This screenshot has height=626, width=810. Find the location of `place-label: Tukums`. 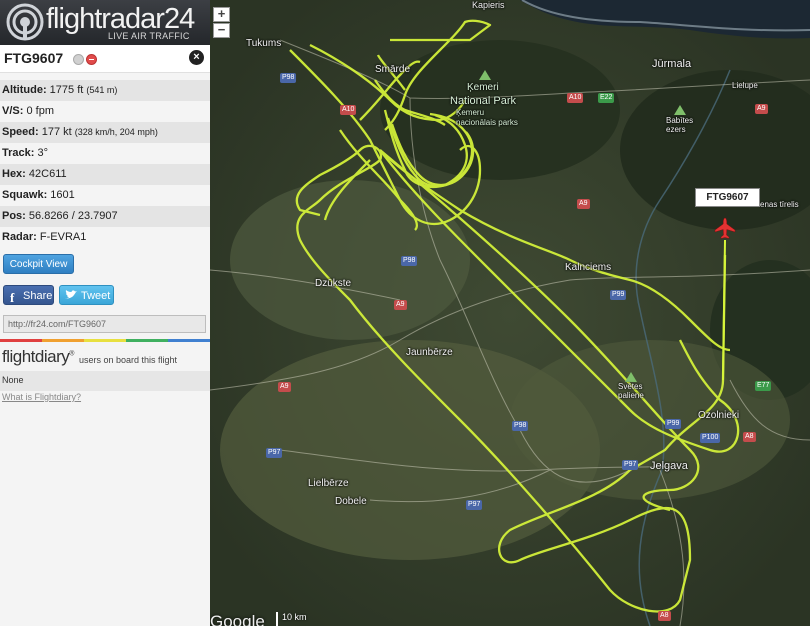

place-label: Tukums is located at coordinates (264, 43).